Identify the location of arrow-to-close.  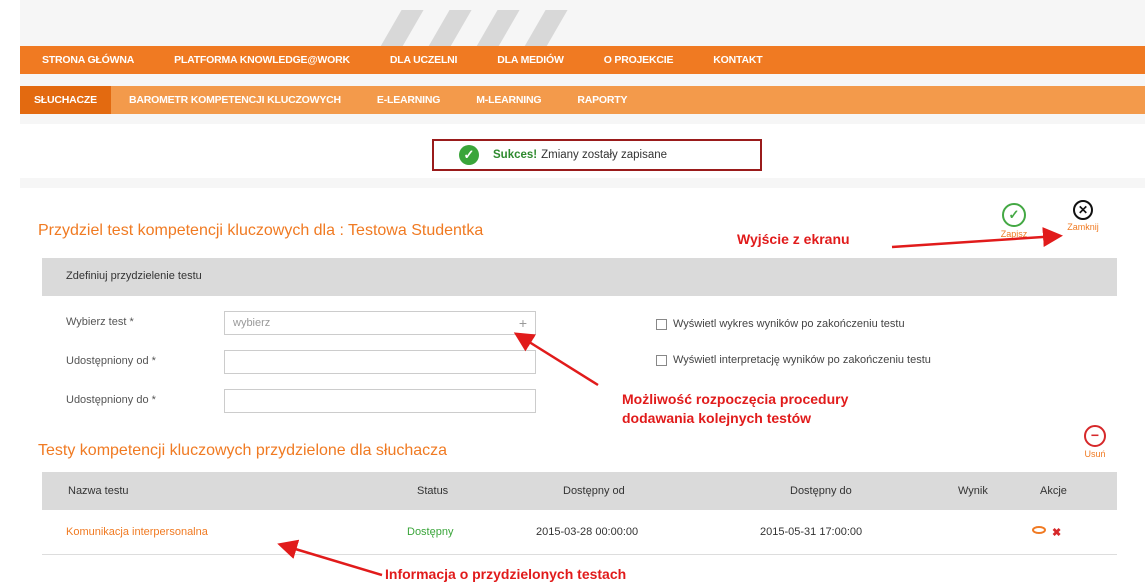
(977, 238).